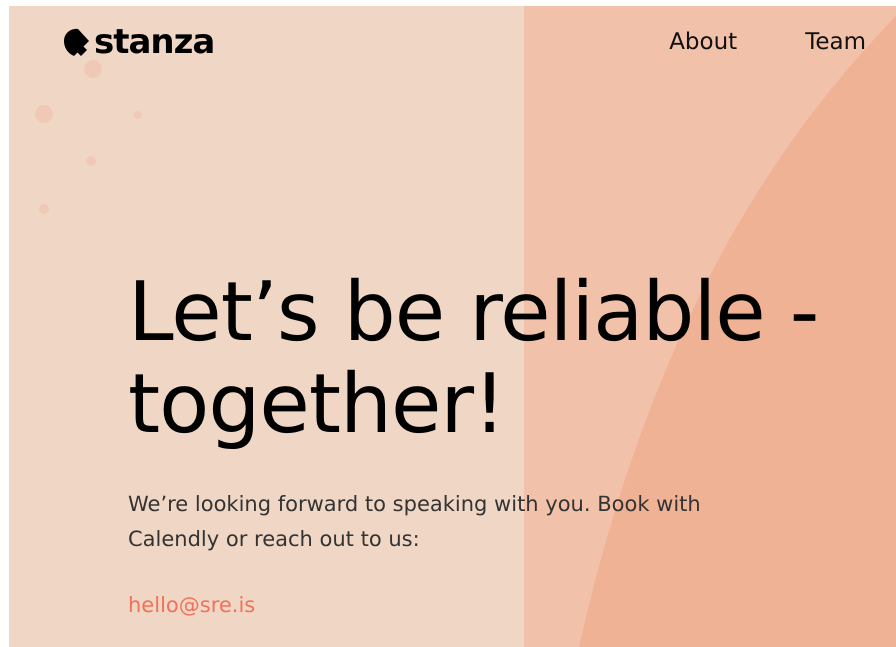 This screenshot has height=647, width=896. What do you see at coordinates (415, 522) in the screenshot?
I see `intro-paragraph: We’re looking forward to speaking with you. Book with Calendly or reach out to us:` at bounding box center [415, 522].